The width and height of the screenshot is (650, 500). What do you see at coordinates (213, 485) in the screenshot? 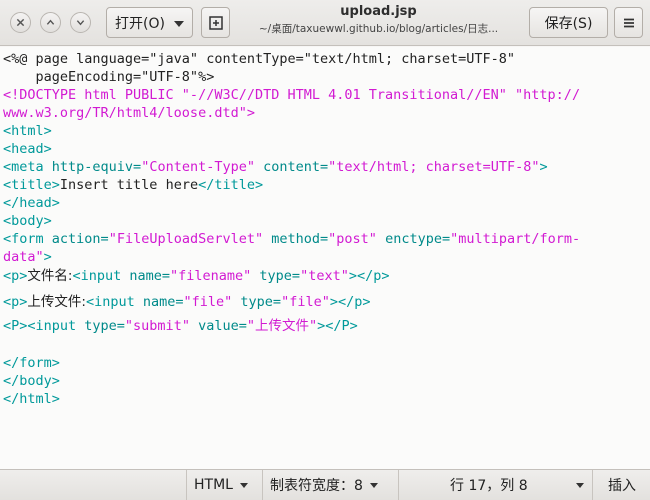
I see `language-label: HTML` at bounding box center [213, 485].